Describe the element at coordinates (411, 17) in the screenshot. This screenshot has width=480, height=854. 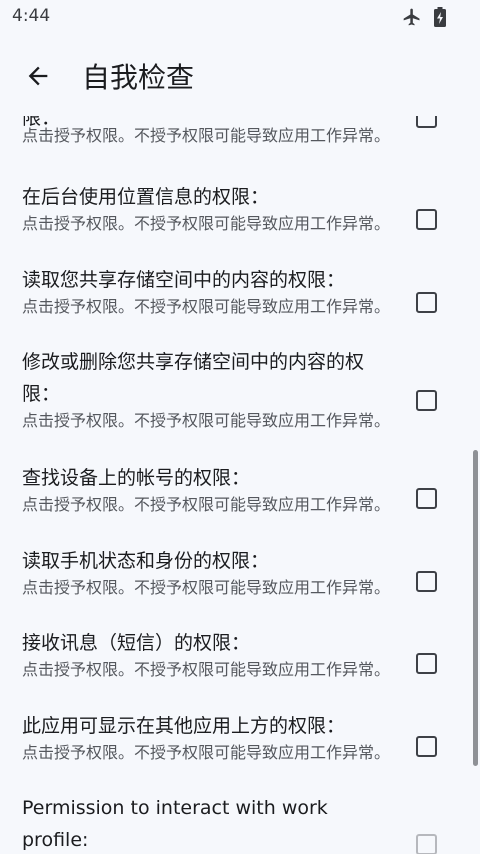
I see `airplane-mode-icon` at that location.